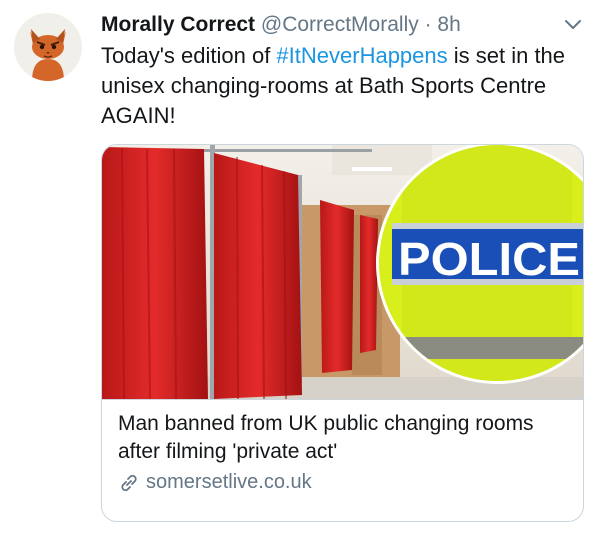 The image size is (600, 534). I want to click on police-badge-text: POLICE, so click(489, 259).